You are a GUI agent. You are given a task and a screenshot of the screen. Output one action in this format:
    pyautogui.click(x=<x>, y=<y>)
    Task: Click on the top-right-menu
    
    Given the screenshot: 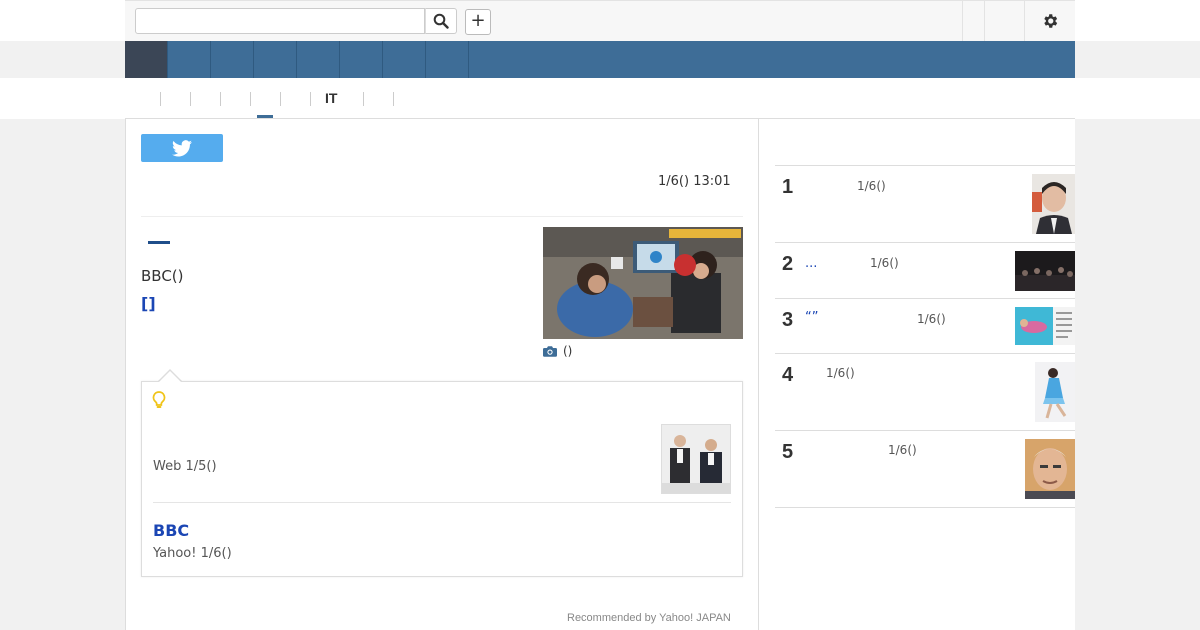 What is the action you would take?
    pyautogui.click(x=1018, y=21)
    